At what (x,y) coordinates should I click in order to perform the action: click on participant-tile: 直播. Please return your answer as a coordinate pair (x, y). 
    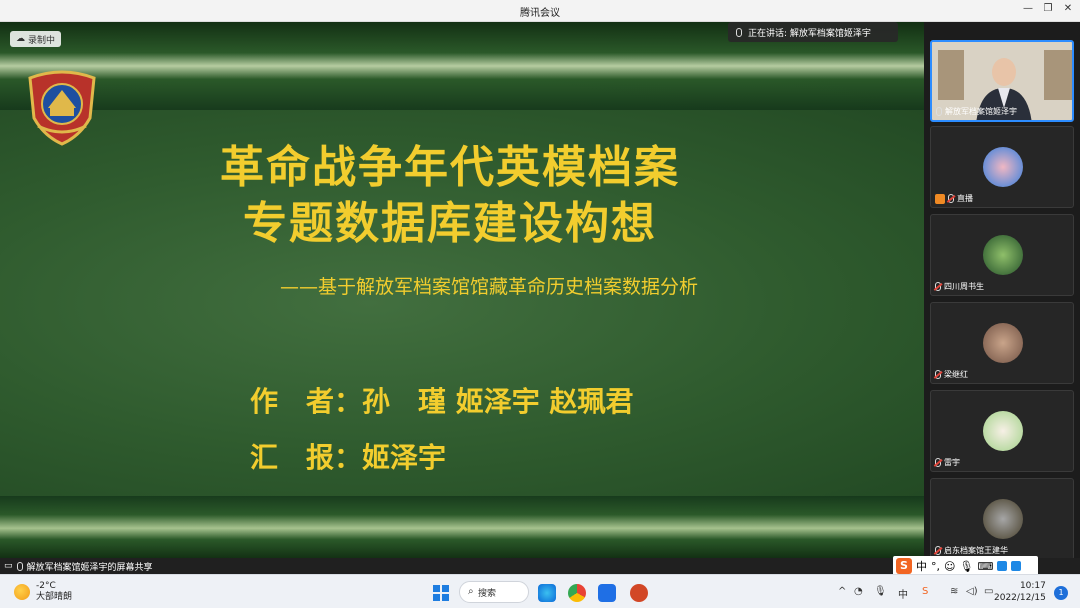
    Looking at the image, I should click on (1002, 167).